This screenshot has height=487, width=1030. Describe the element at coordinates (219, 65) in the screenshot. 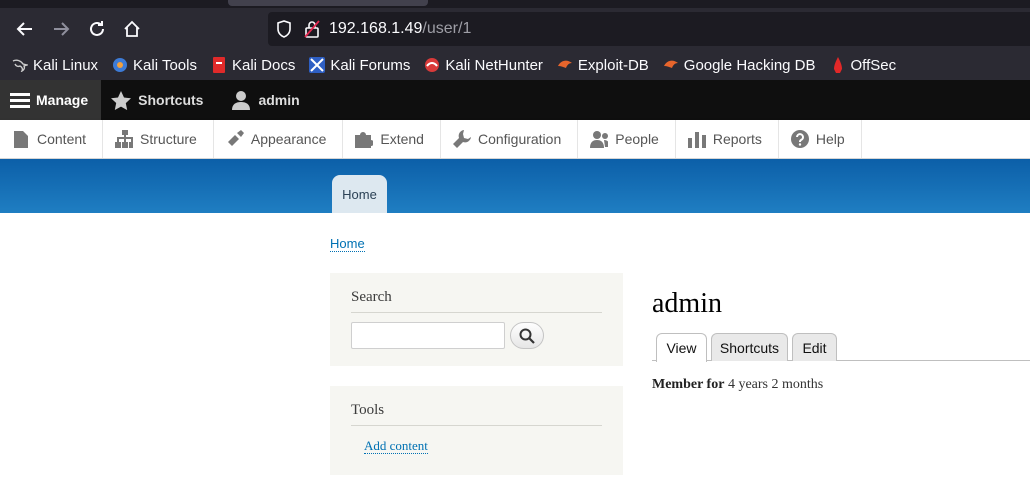

I see `kali-docs-icon` at that location.